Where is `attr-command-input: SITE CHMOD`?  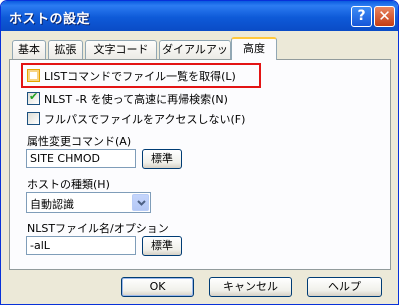
attr-command-input: SITE CHMOD is located at coordinates (81, 158).